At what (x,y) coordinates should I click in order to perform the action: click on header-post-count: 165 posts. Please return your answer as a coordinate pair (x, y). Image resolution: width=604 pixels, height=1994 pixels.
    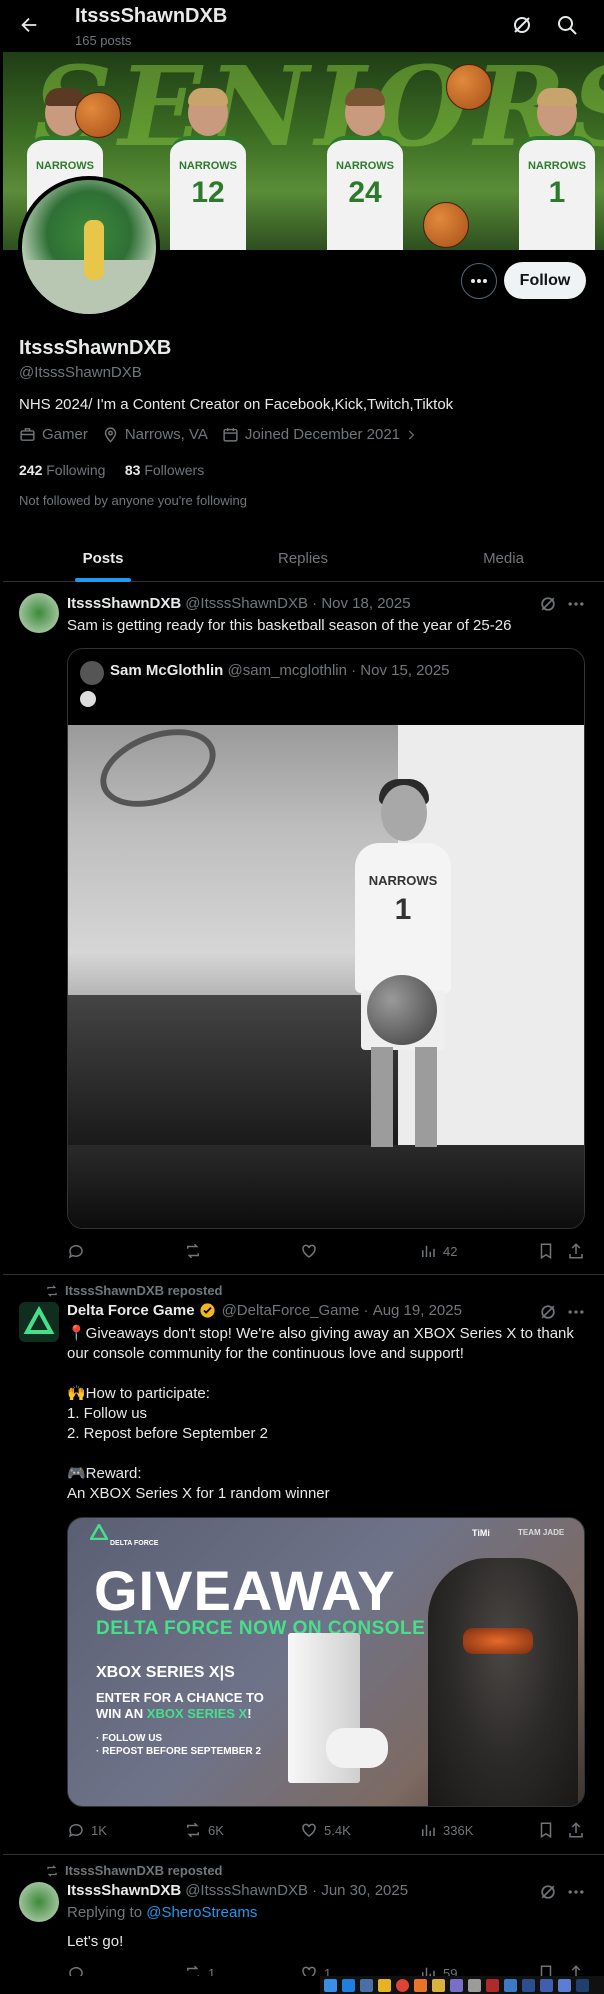
    Looking at the image, I should click on (103, 40).